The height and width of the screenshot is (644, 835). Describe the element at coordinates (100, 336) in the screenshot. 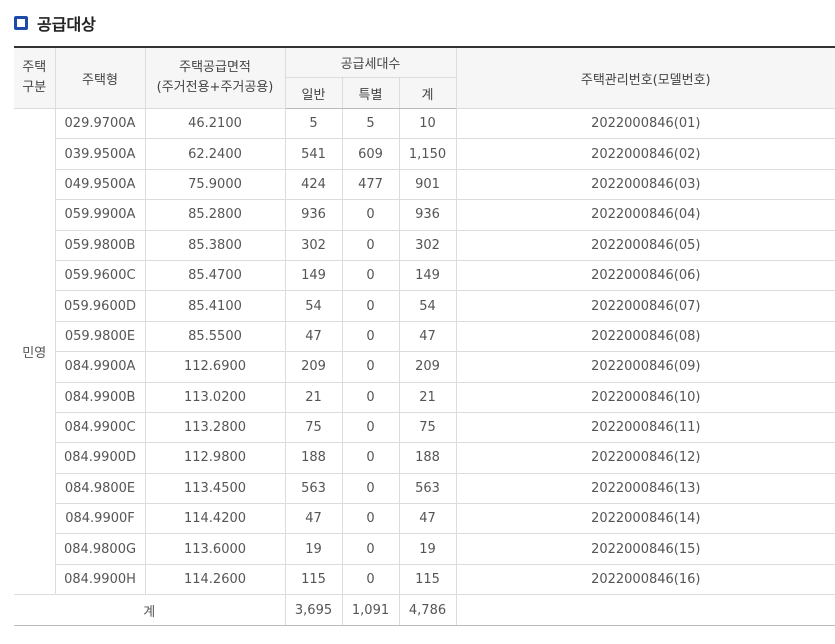

I see `cell-housing-type: 059.9800E` at that location.